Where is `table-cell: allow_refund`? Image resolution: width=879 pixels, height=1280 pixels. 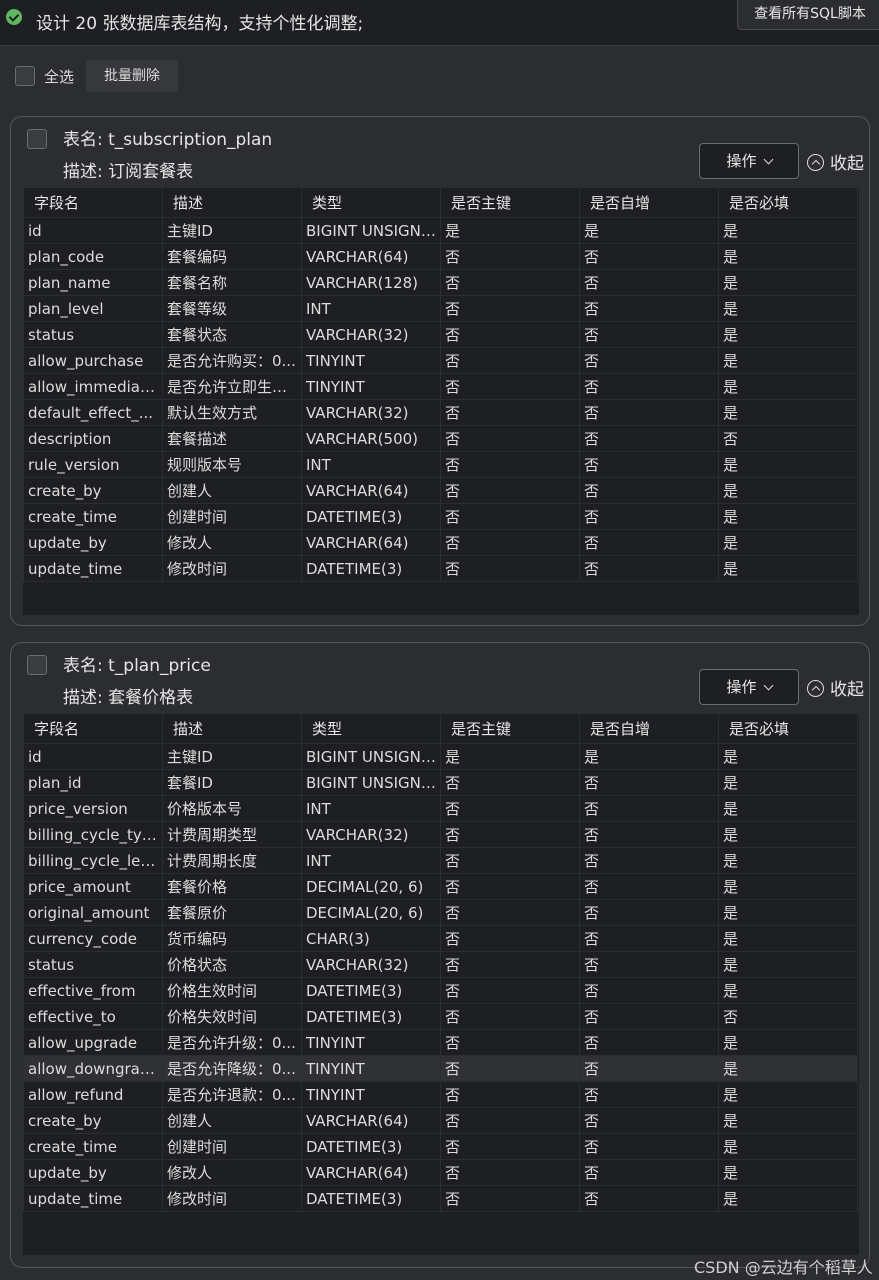
table-cell: allow_refund is located at coordinates (93, 1094).